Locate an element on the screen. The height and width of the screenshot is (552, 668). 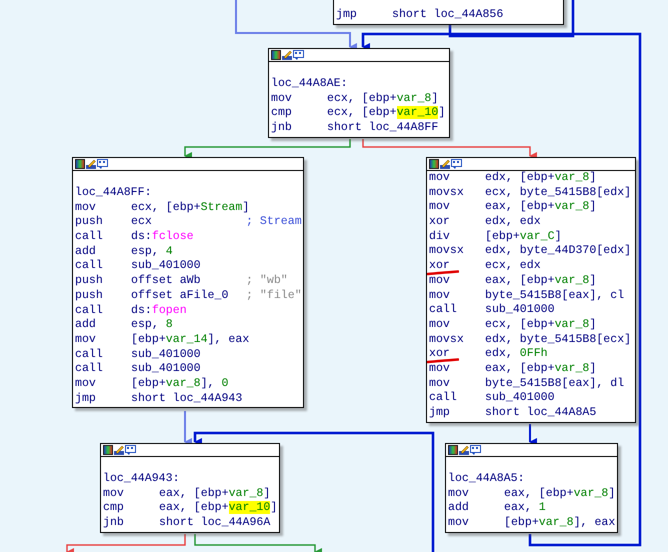
instruction-operands: eax, 1 is located at coordinates (525, 508).